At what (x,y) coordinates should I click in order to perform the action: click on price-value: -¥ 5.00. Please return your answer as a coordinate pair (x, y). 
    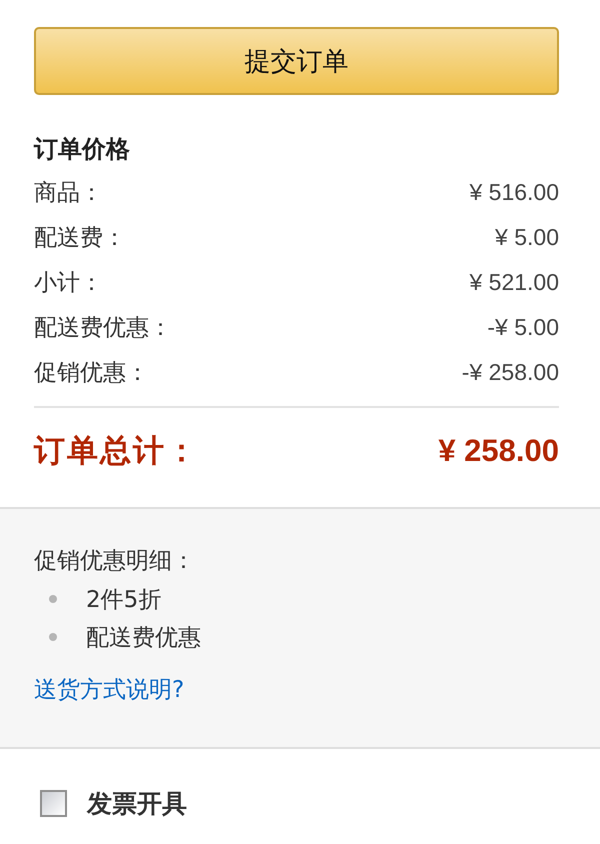
    Looking at the image, I should click on (523, 327).